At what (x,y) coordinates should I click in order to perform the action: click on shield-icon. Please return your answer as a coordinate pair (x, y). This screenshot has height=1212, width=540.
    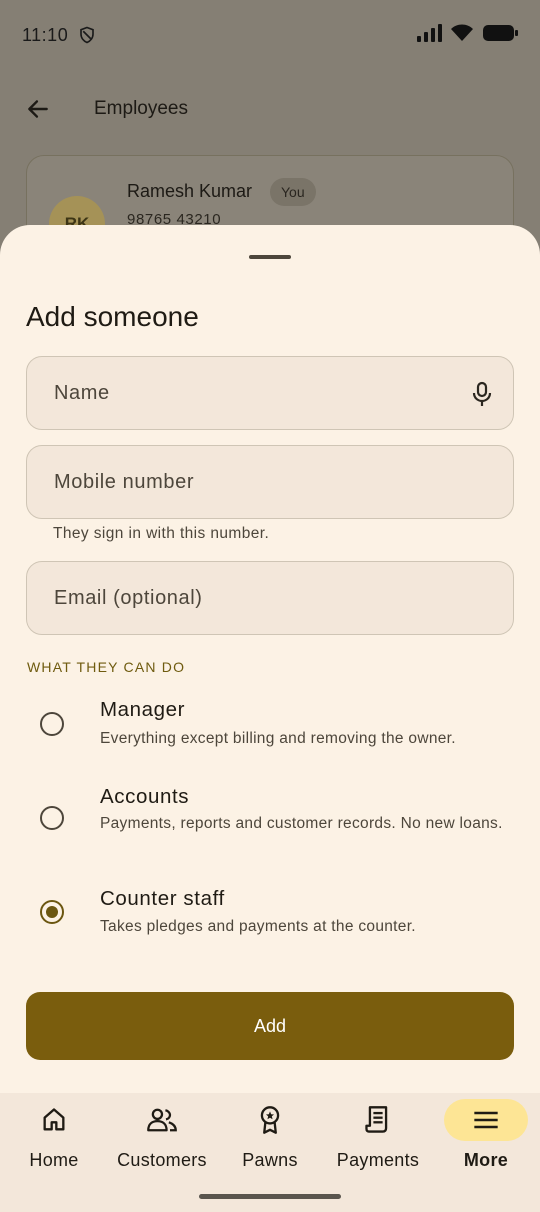
    Looking at the image, I should click on (87, 35).